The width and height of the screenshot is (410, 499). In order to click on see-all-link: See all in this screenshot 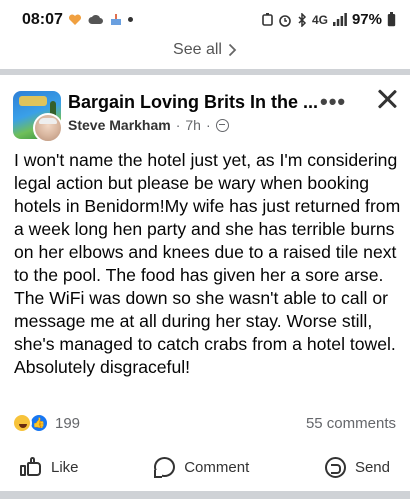, I will do `click(205, 50)`.